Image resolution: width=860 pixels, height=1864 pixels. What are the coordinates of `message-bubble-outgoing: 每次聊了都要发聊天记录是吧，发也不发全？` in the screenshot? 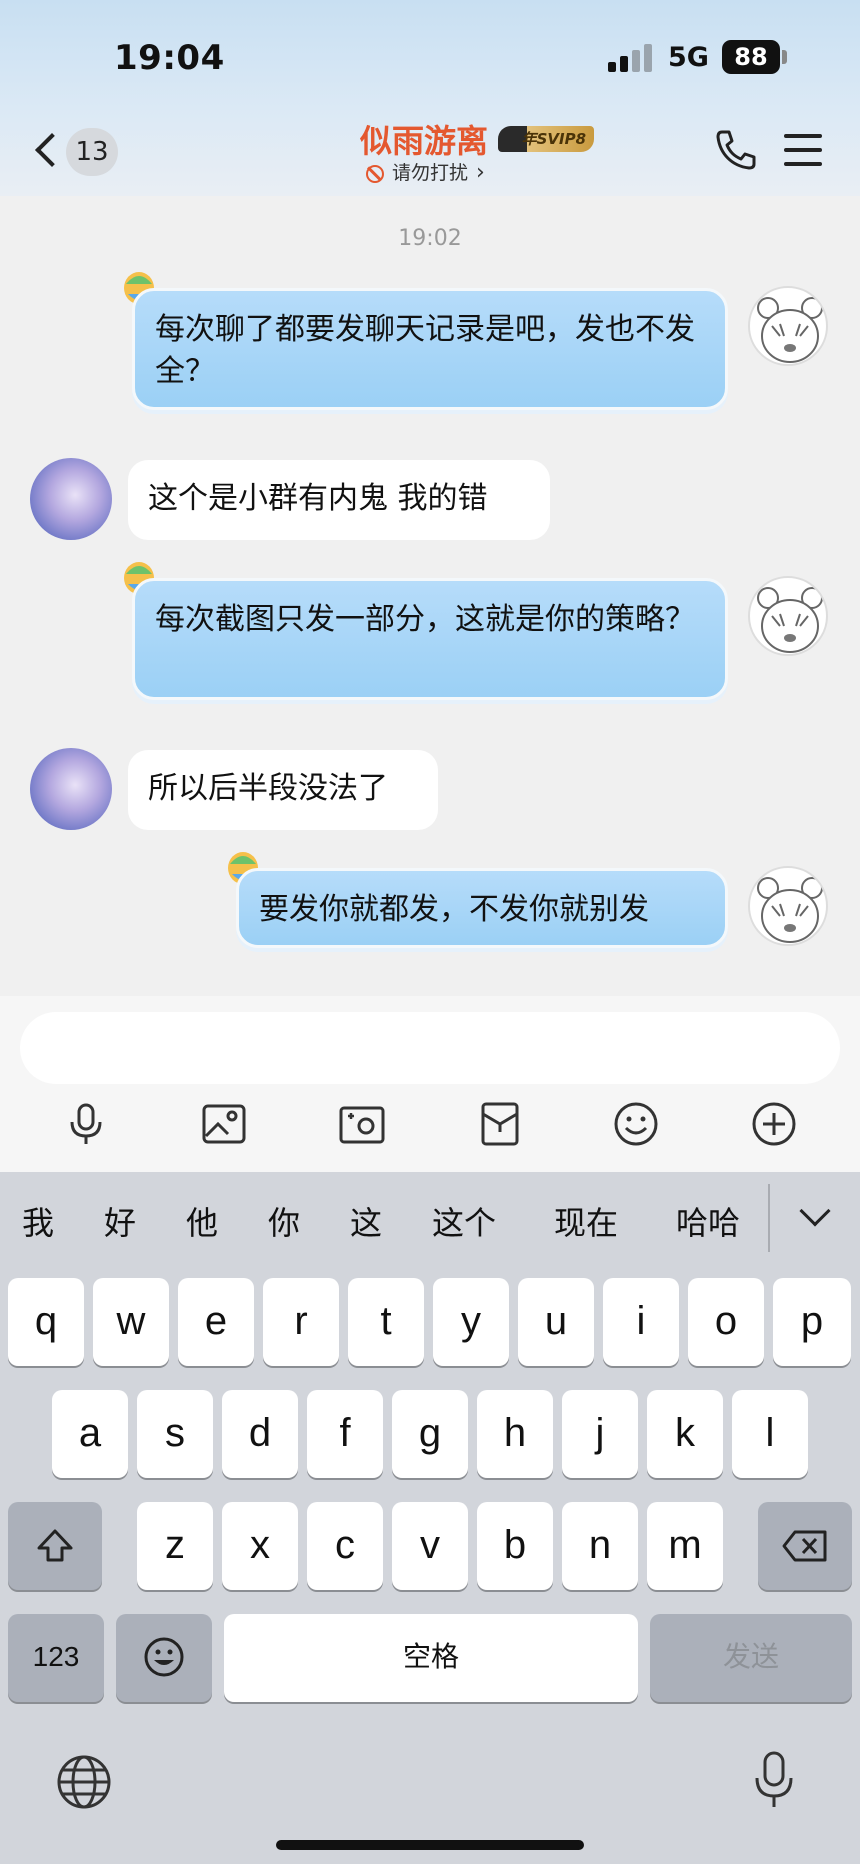 It's located at (430, 349).